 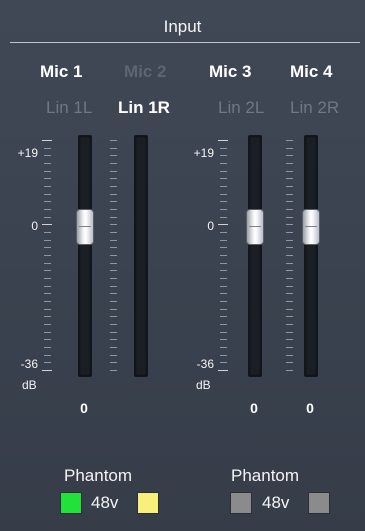 I want to click on tick-scale-ch2, so click(x=113, y=255).